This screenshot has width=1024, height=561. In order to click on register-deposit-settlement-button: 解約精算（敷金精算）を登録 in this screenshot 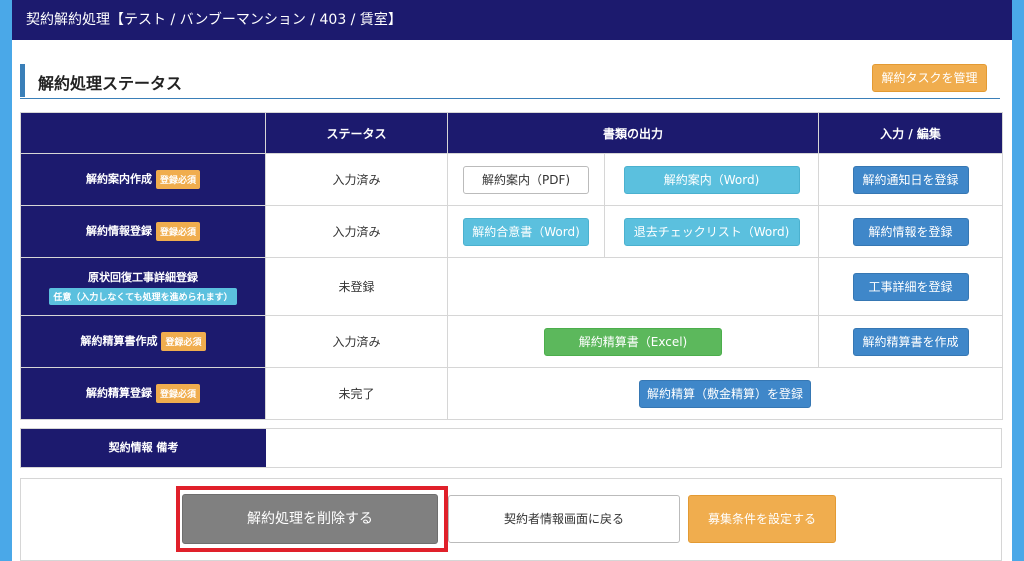, I will do `click(725, 393)`.